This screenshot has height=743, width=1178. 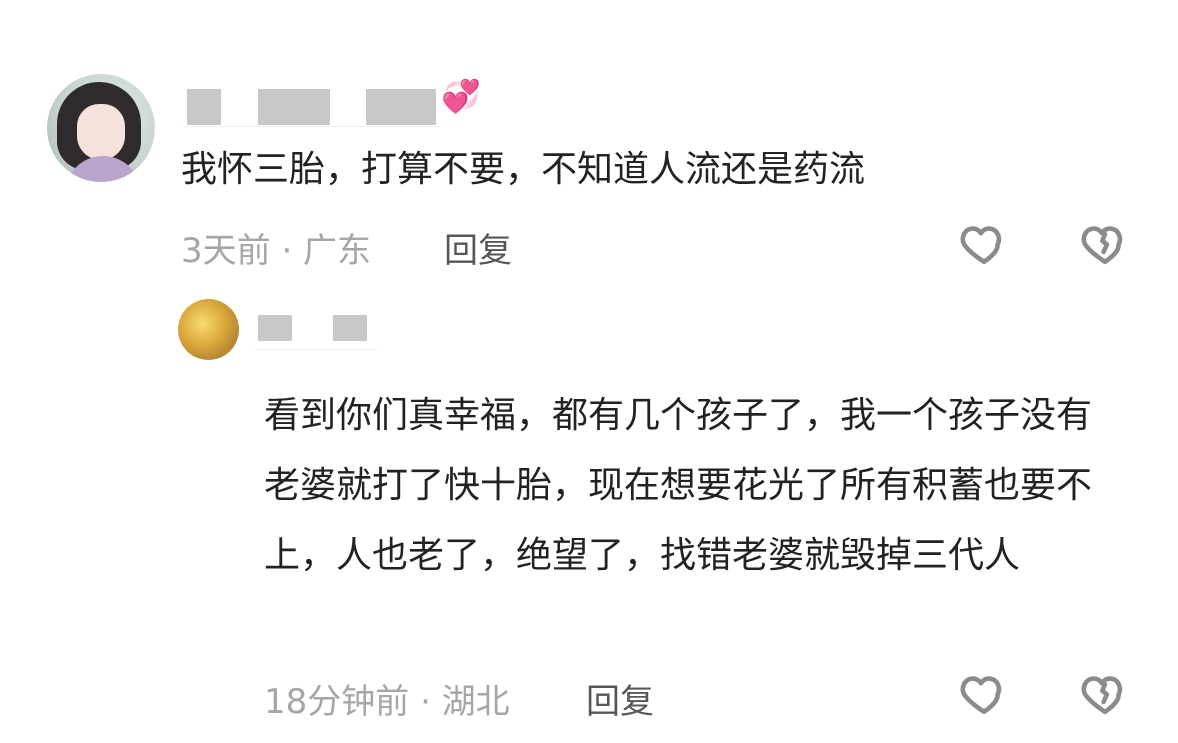 What do you see at coordinates (387, 702) in the screenshot?
I see `reply-comment-meta: 18分钟前 · 湖北` at bounding box center [387, 702].